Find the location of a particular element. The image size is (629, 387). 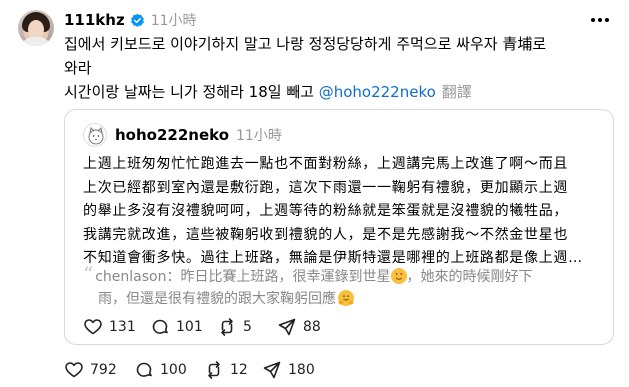

translate-button: 翻譯 is located at coordinates (457, 92).